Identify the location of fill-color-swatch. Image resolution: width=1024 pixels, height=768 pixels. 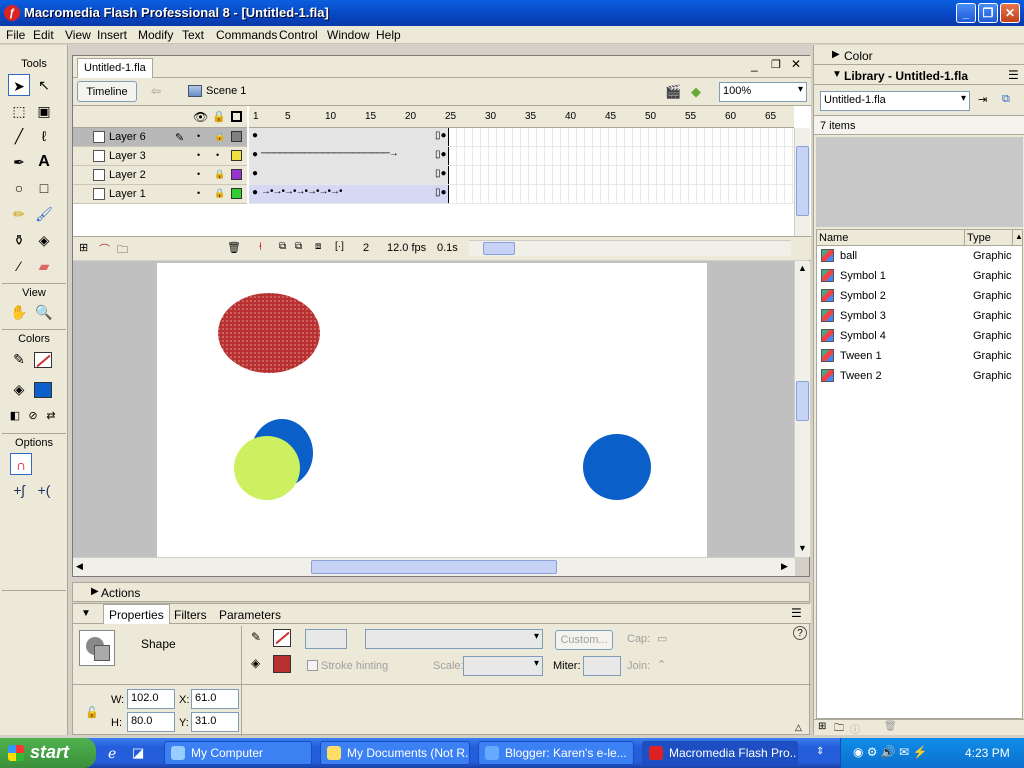
(43, 390).